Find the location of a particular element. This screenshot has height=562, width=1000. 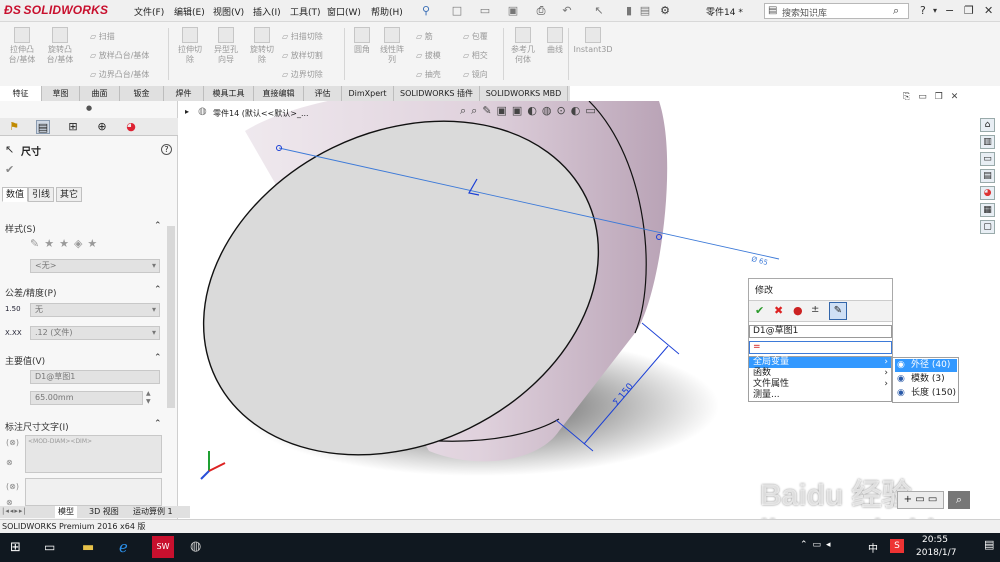

search-input: 搜索知识库 is located at coordinates (804, 12).